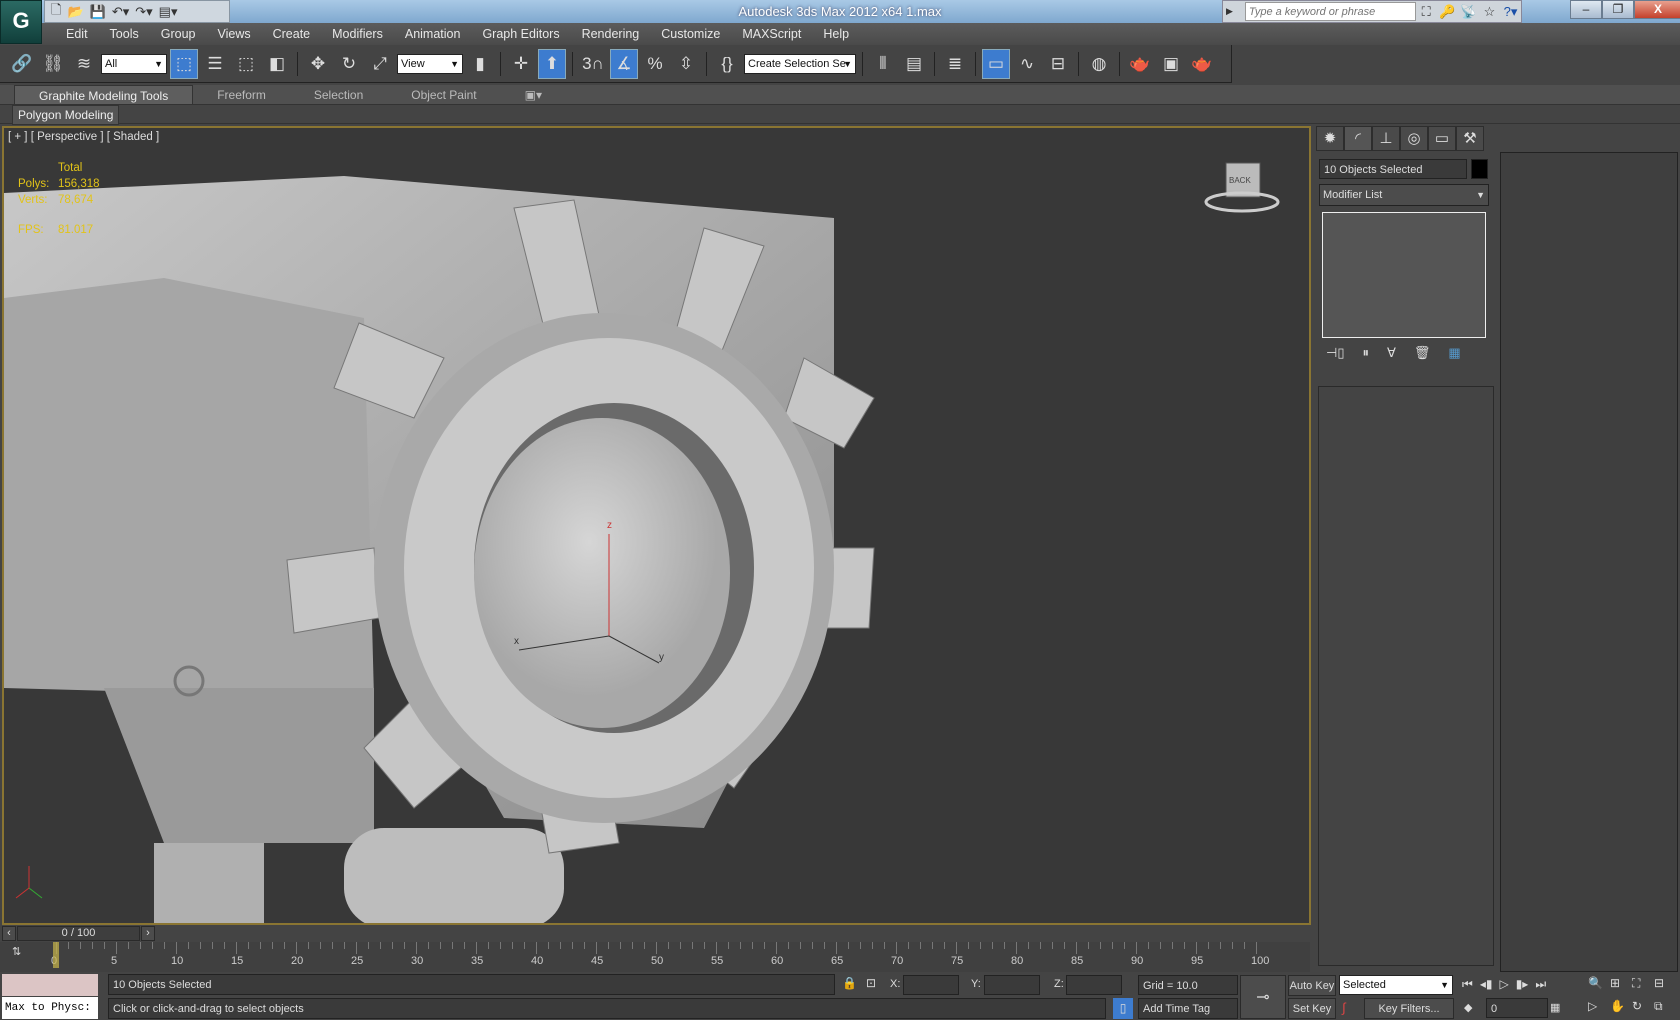  What do you see at coordinates (1657, 9) in the screenshot?
I see `close-button: X` at bounding box center [1657, 9].